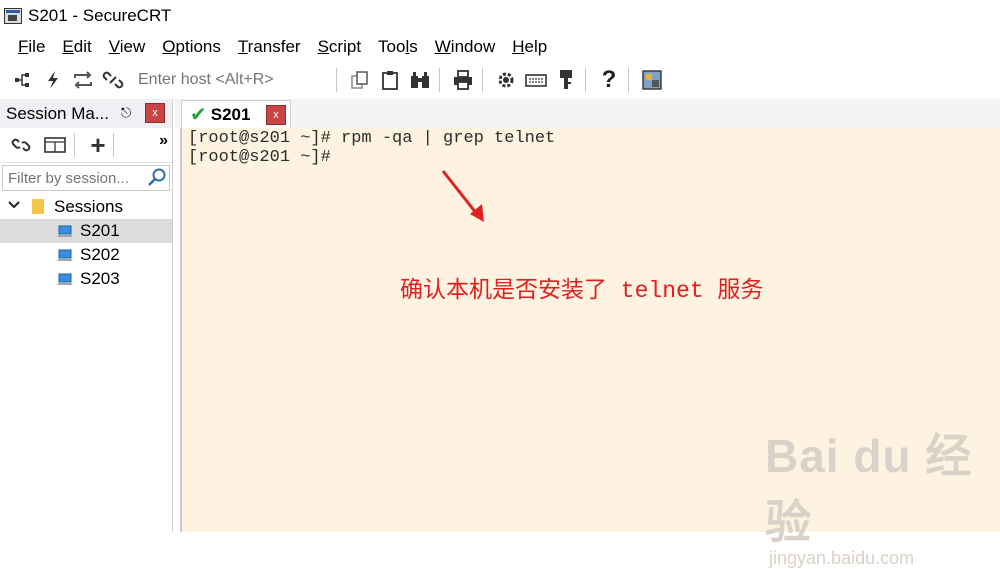 The width and height of the screenshot is (1000, 569). I want to click on add-session-icon: +, so click(98, 145).